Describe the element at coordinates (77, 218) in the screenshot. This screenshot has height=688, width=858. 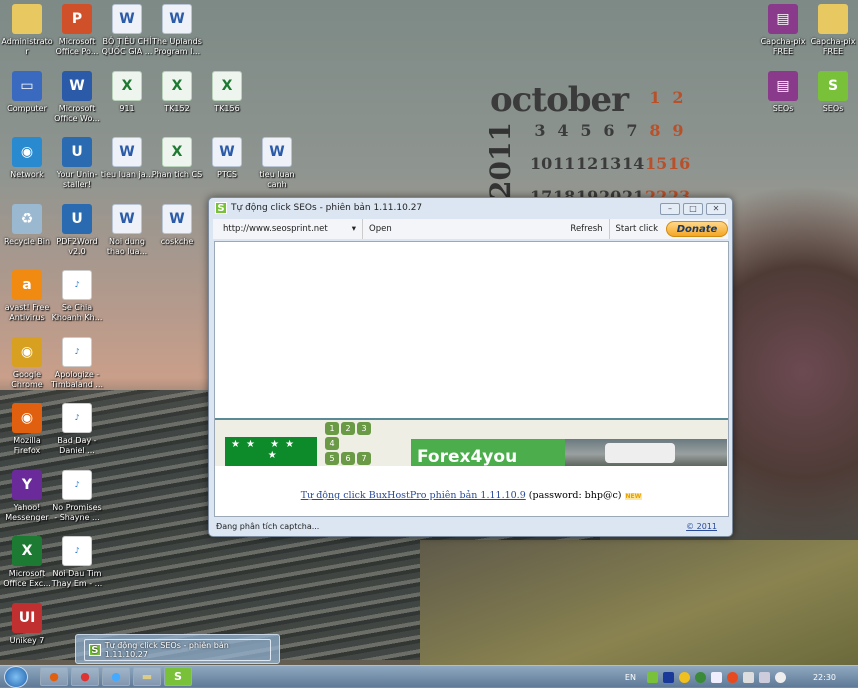
I see `app-icon: U` at that location.